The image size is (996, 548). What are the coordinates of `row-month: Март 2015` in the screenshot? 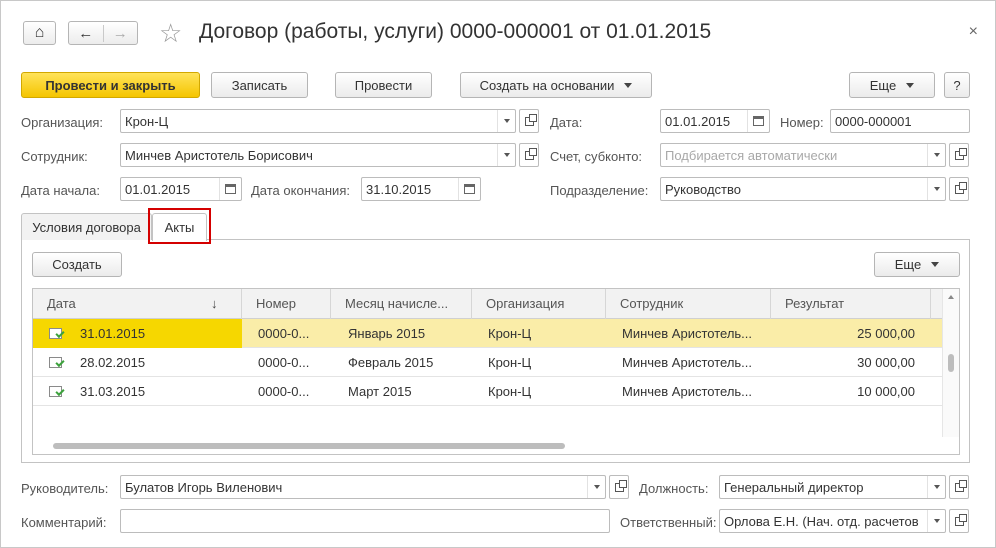 It's located at (380, 391).